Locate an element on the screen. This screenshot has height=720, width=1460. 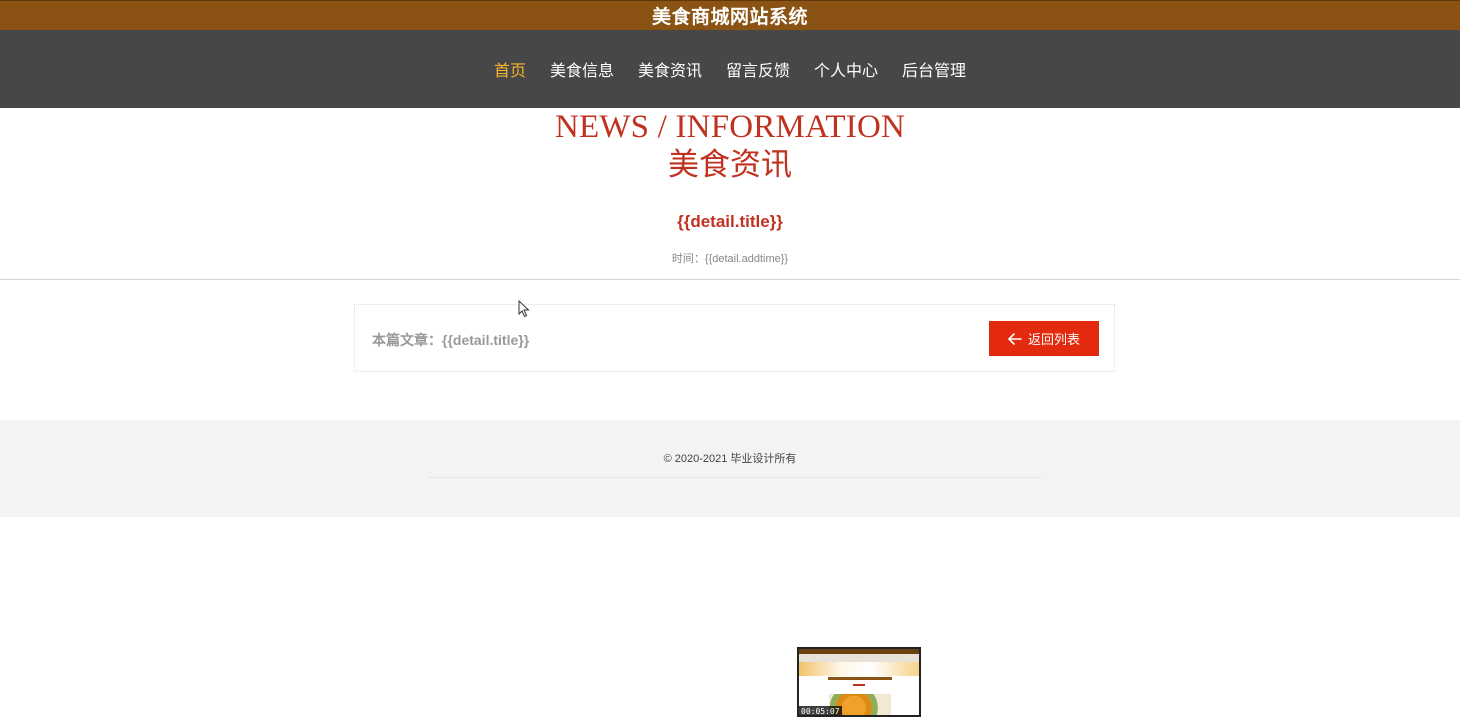
video-preview-thumbnail: 00:05:07 is located at coordinates (859, 682).